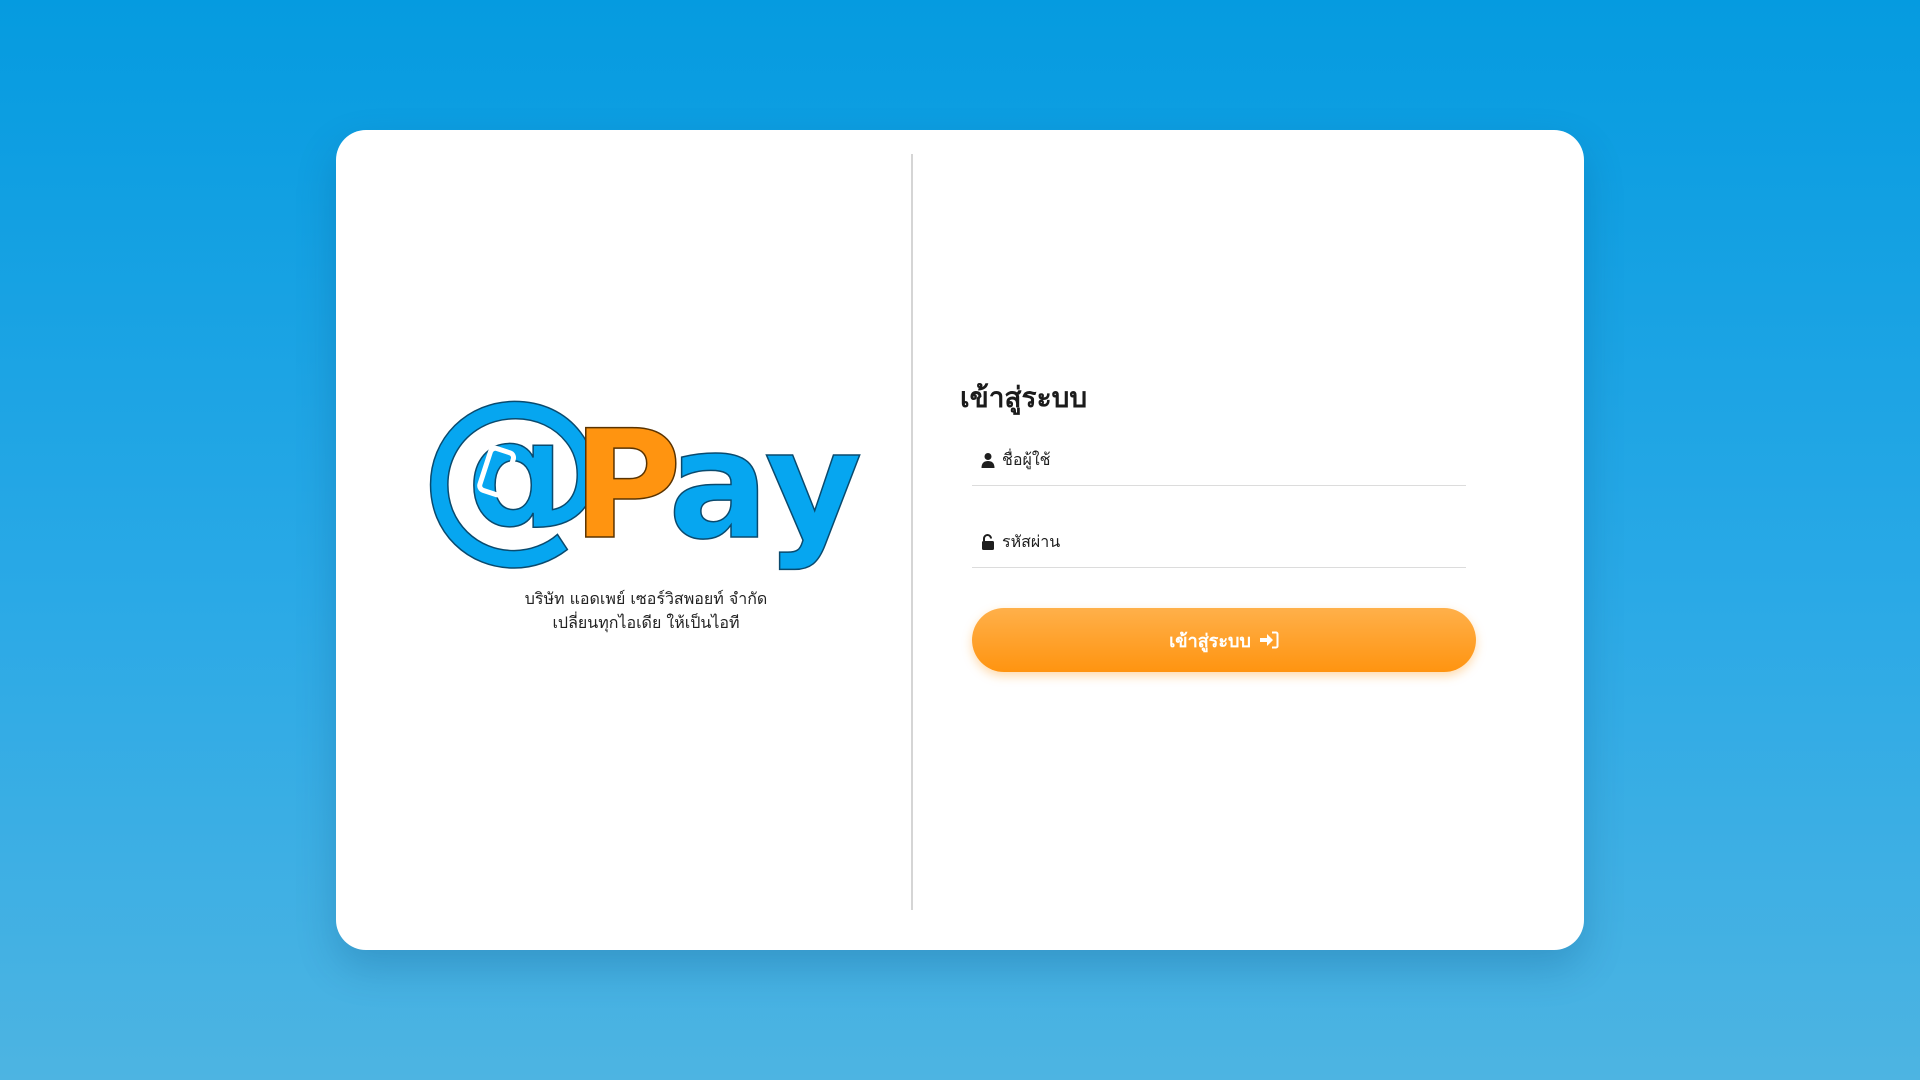  I want to click on company-name: บริษัท แอดเพย์ เซอร์วิสพอยท์ จำกัด, so click(646, 598).